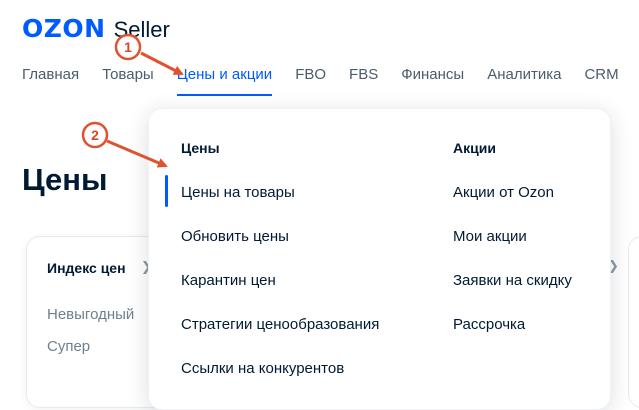 The width and height of the screenshot is (639, 410). What do you see at coordinates (132, 100) in the screenshot?
I see `annotation-overlay: 1 2` at bounding box center [132, 100].